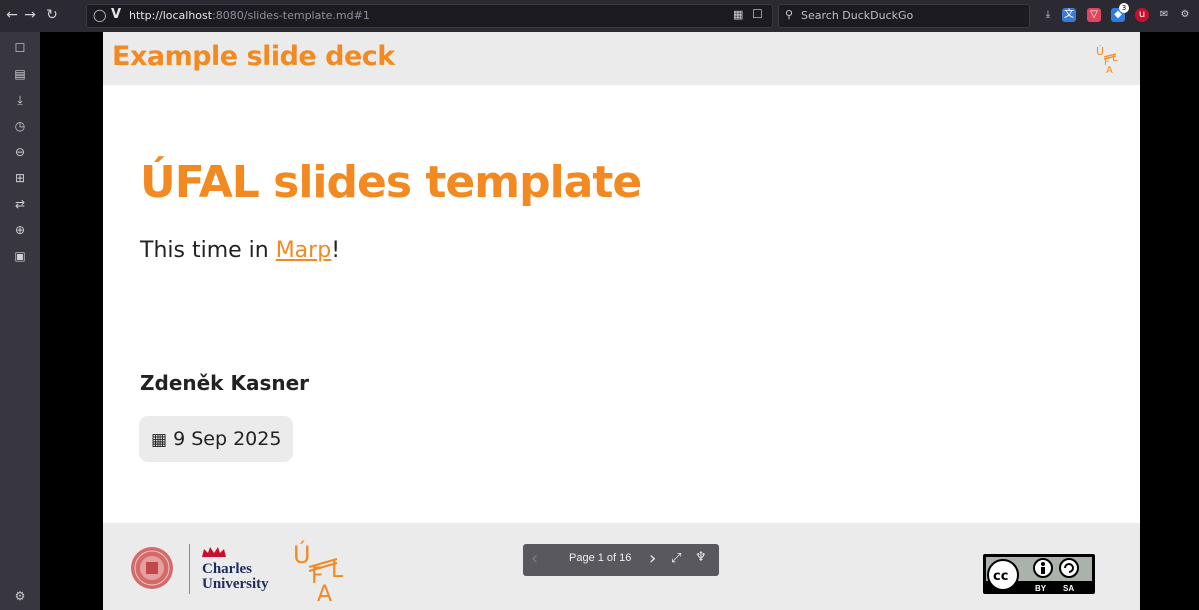 The width and height of the screenshot is (1199, 610). I want to click on back-icon: ←, so click(12, 15).